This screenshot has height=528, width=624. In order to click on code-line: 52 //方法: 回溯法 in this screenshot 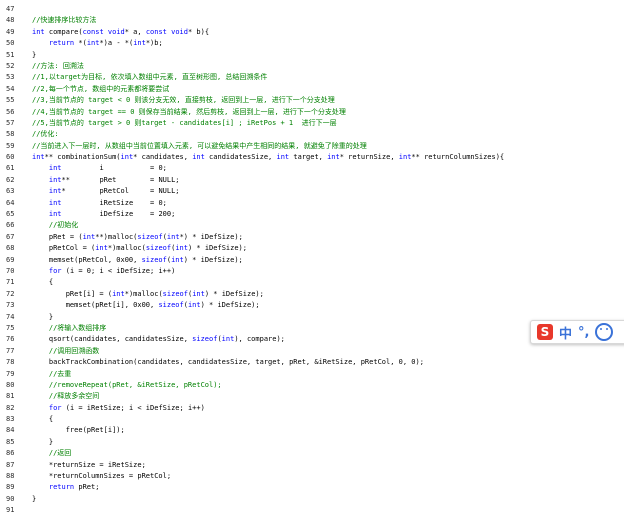, I will do `click(312, 66)`.